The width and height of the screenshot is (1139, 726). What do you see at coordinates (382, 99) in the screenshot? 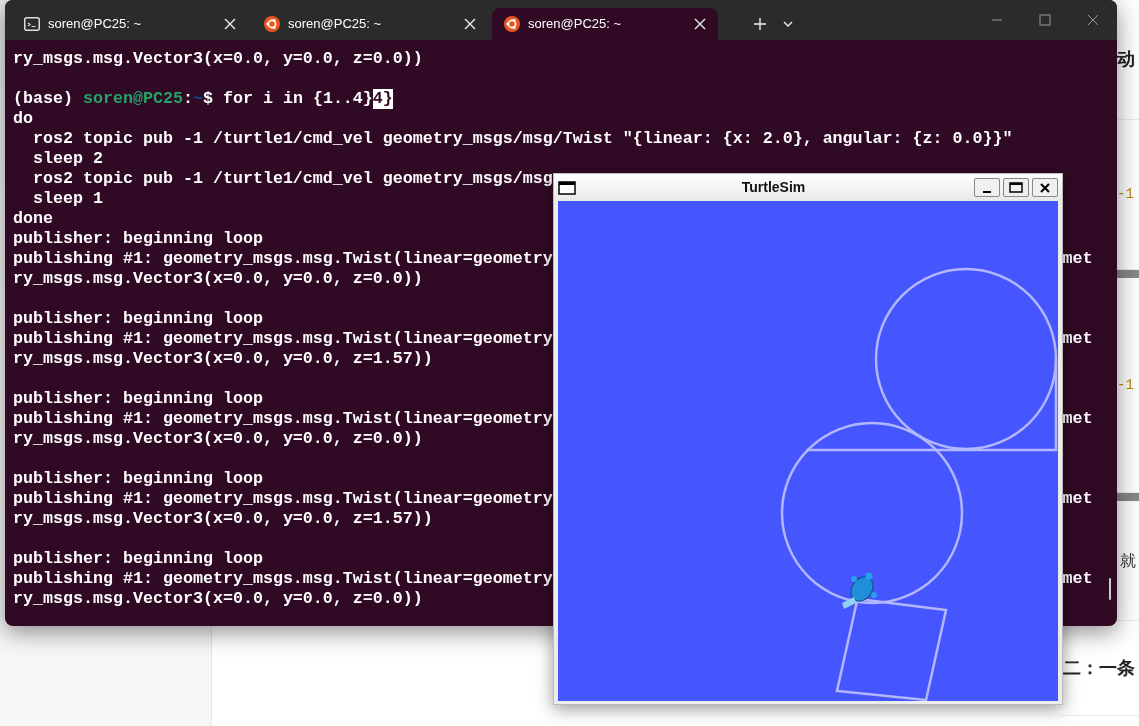
I see `text-cursor: 4}` at bounding box center [382, 99].